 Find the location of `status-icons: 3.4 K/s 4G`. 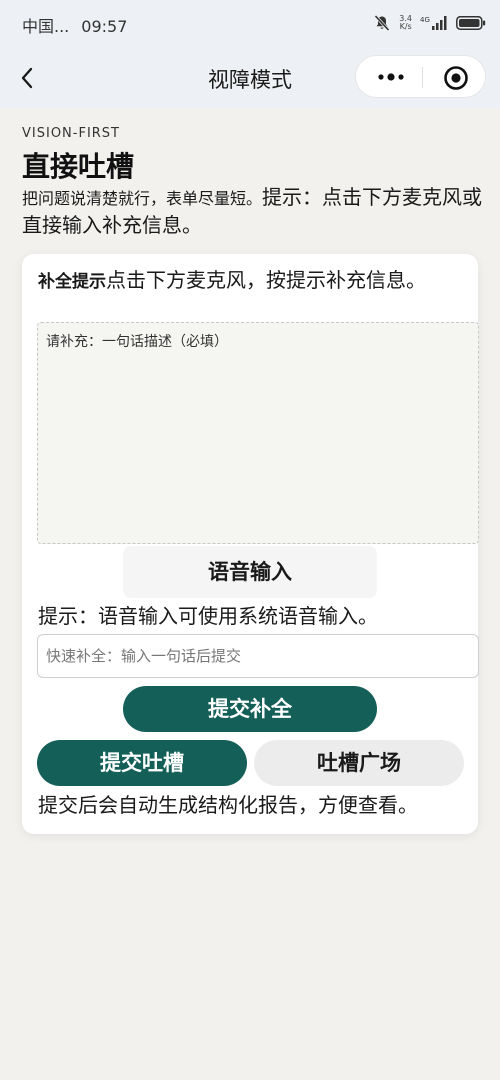

status-icons: 3.4 K/s 4G is located at coordinates (429, 23).